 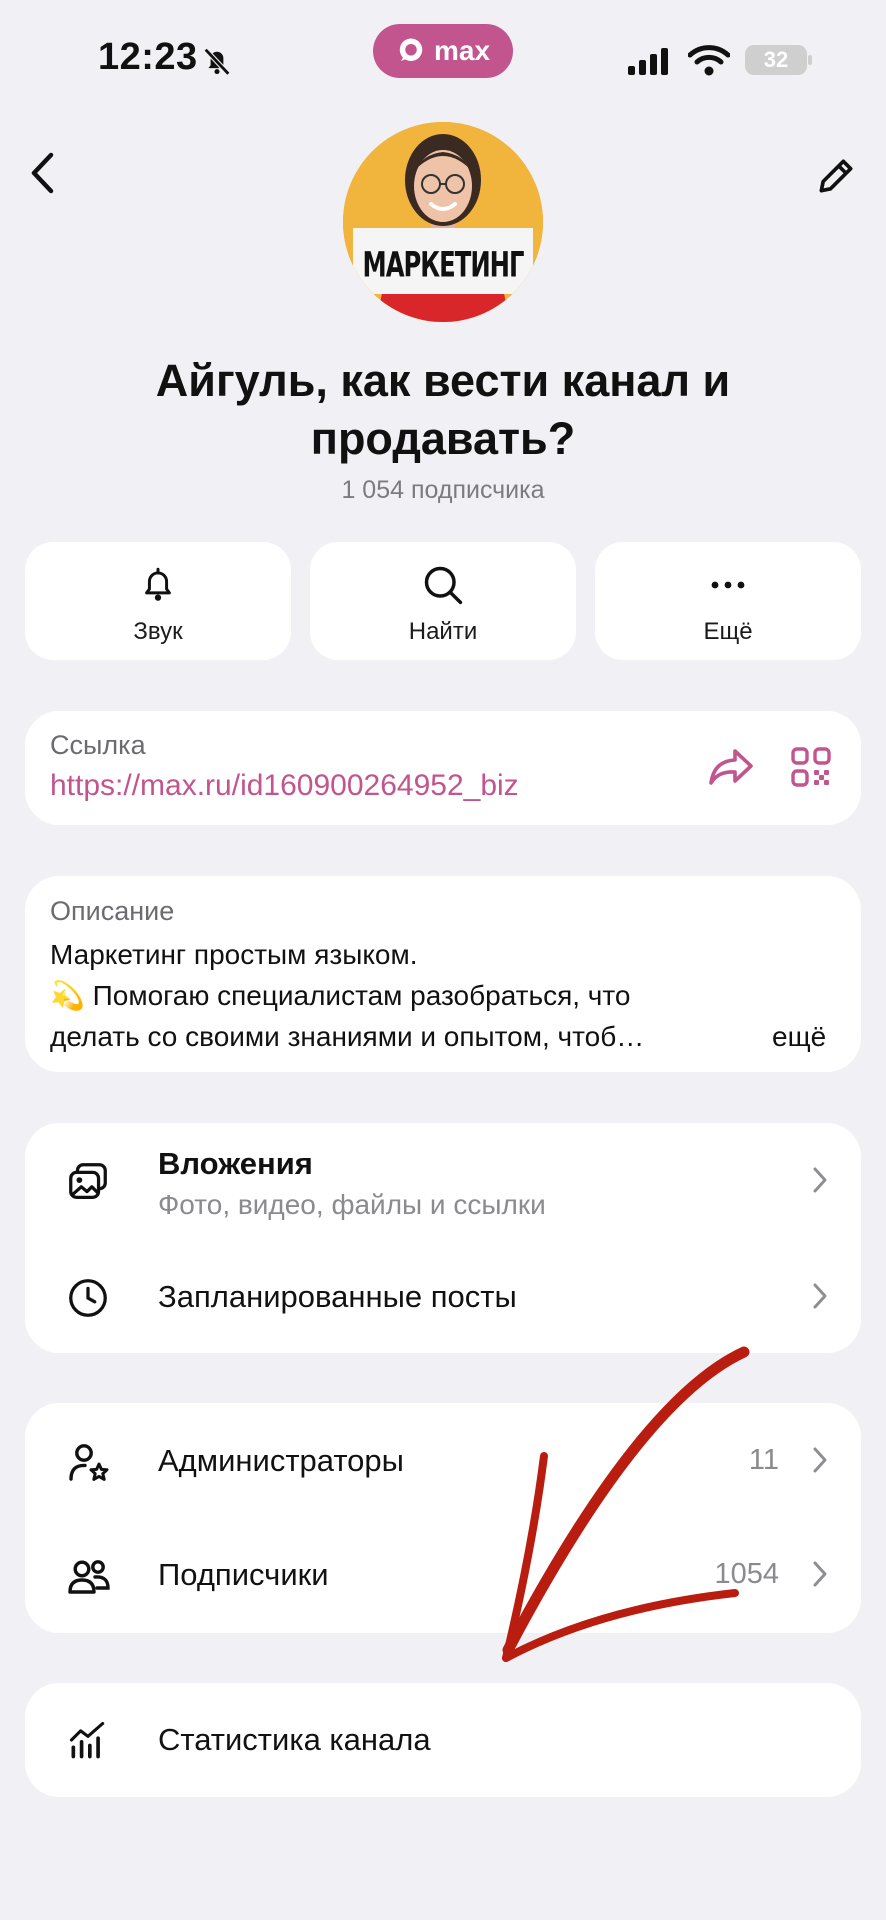 I want to click on attachments-title: Вложения, so click(x=235, y=1163).